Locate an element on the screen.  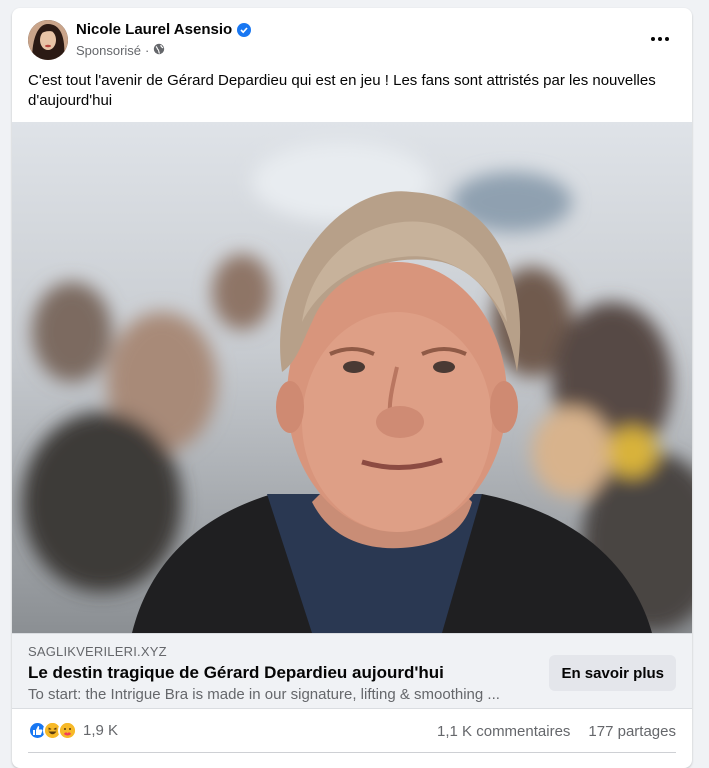
engagement-counts: 1,1 K commentaires 177 partages is located at coordinates (556, 731).